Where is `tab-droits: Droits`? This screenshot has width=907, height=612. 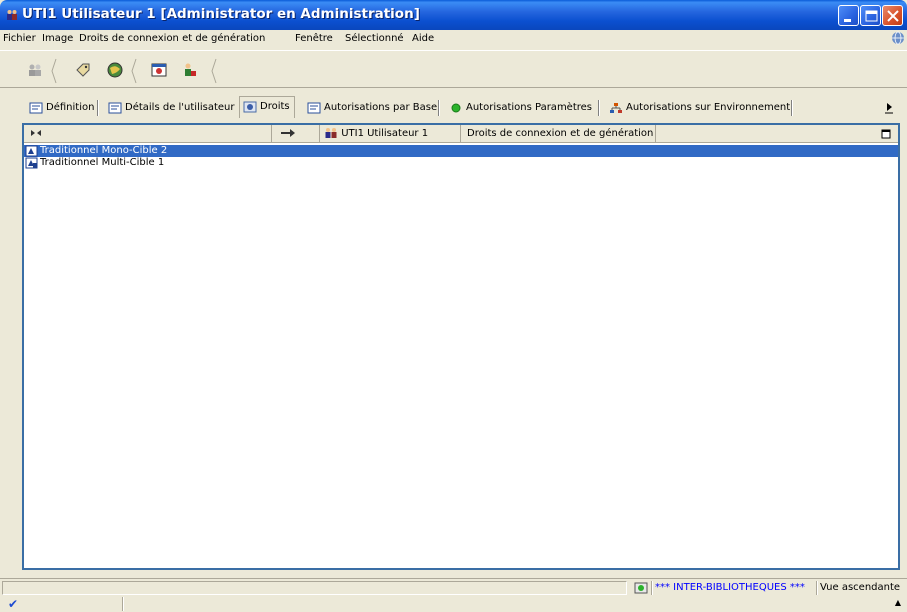
tab-droits: Droits is located at coordinates (267, 107).